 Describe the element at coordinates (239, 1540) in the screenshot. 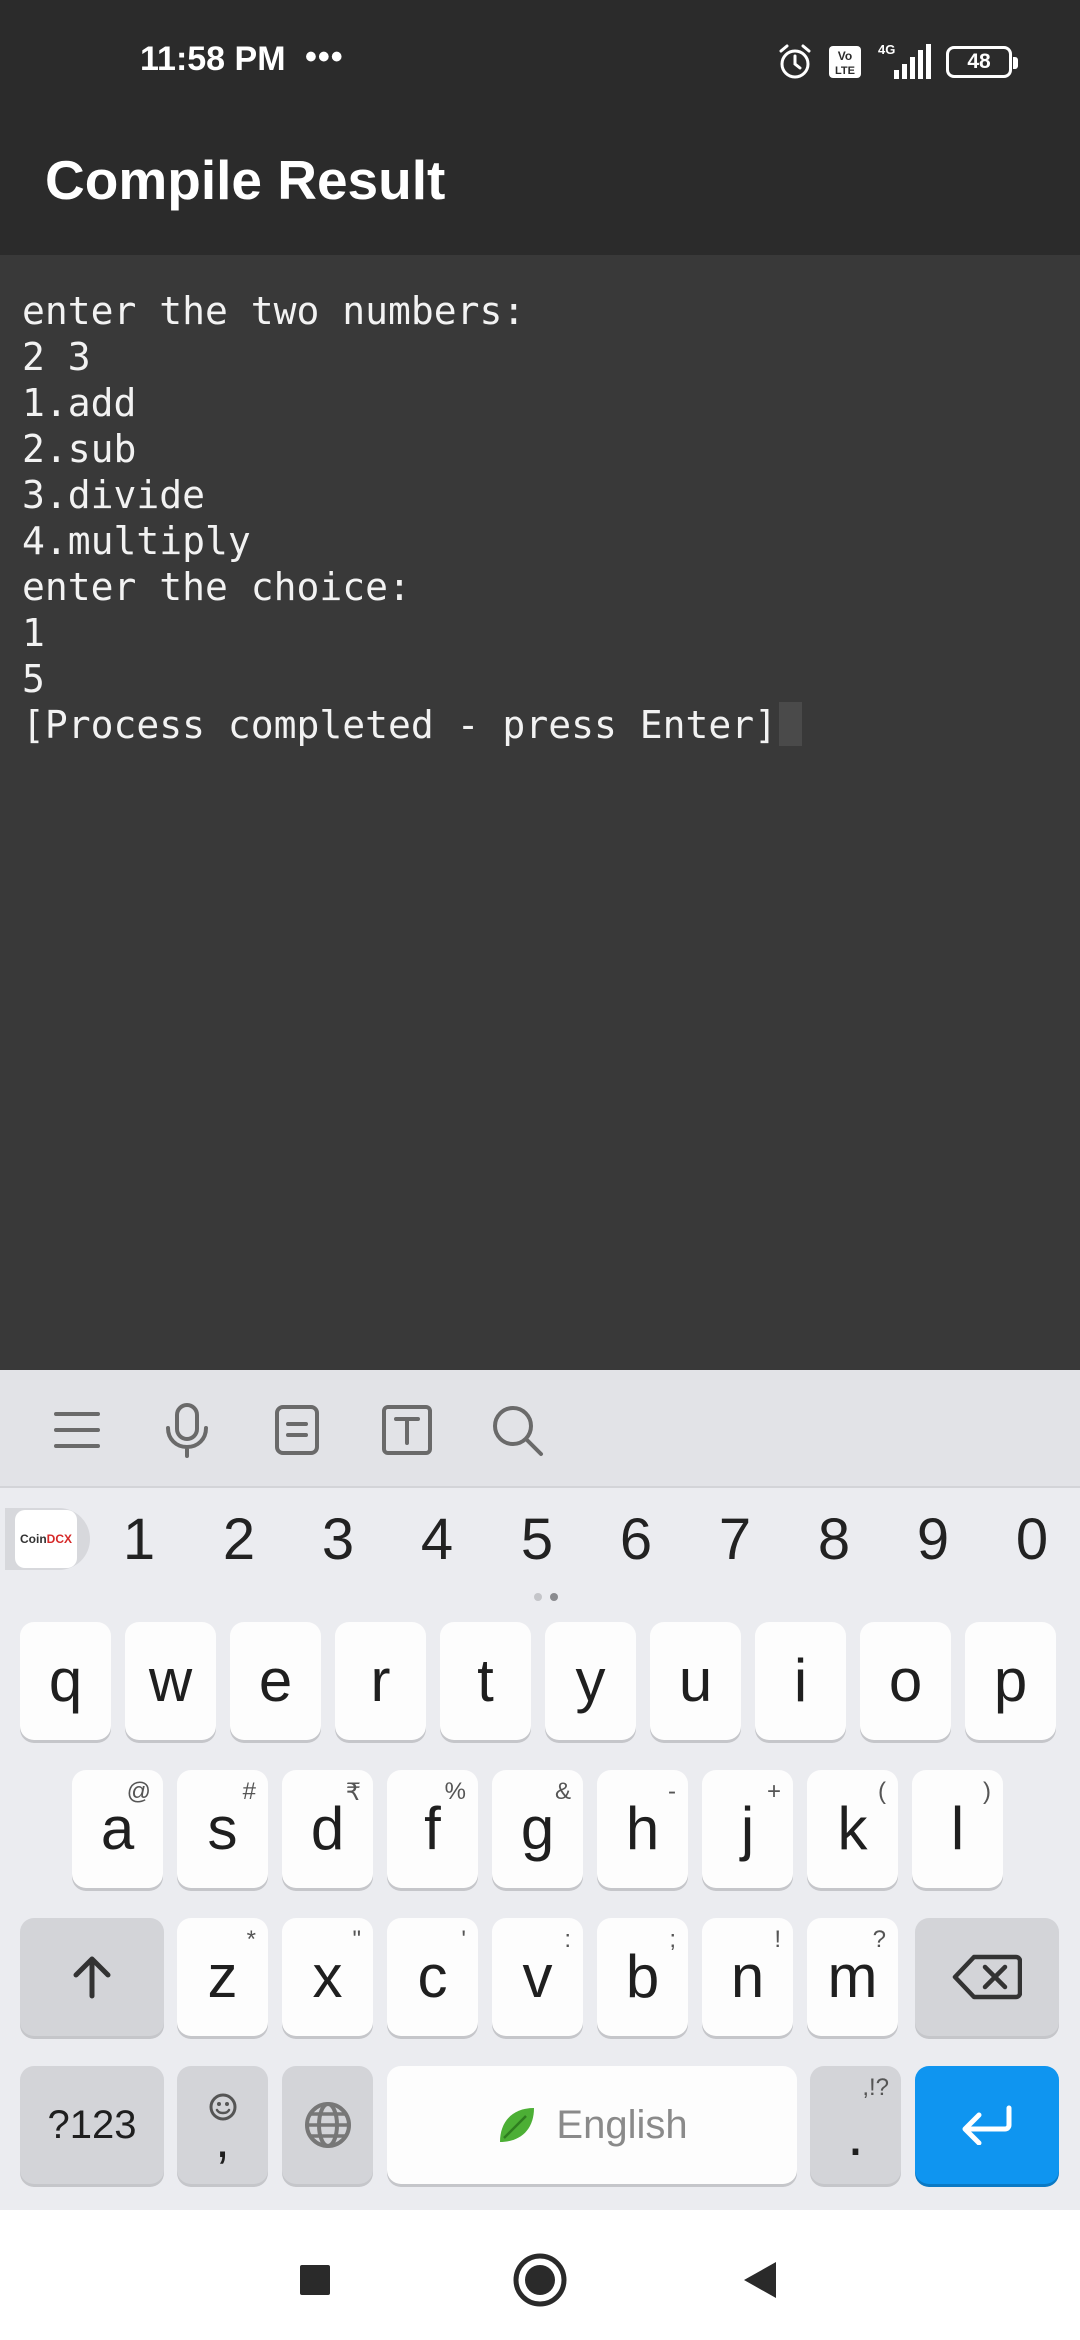

I see `key-2: 2` at that location.